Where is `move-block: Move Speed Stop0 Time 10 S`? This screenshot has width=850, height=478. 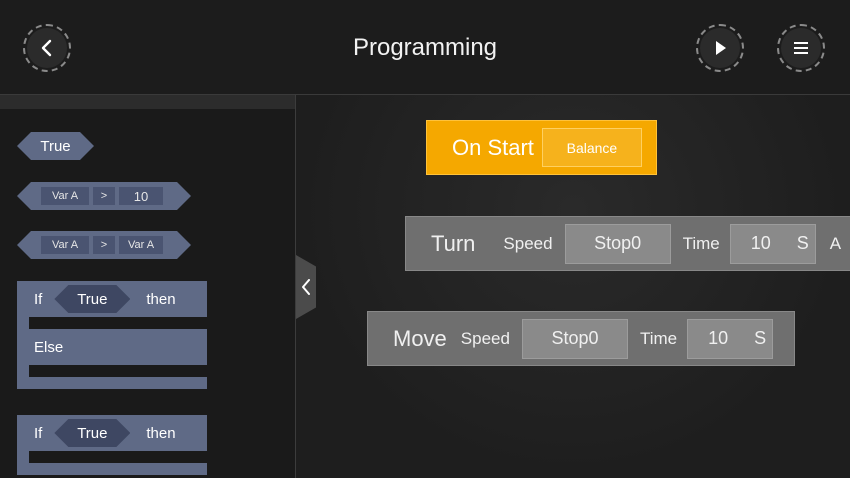
move-block: Move Speed Stop0 Time 10 S is located at coordinates (581, 338).